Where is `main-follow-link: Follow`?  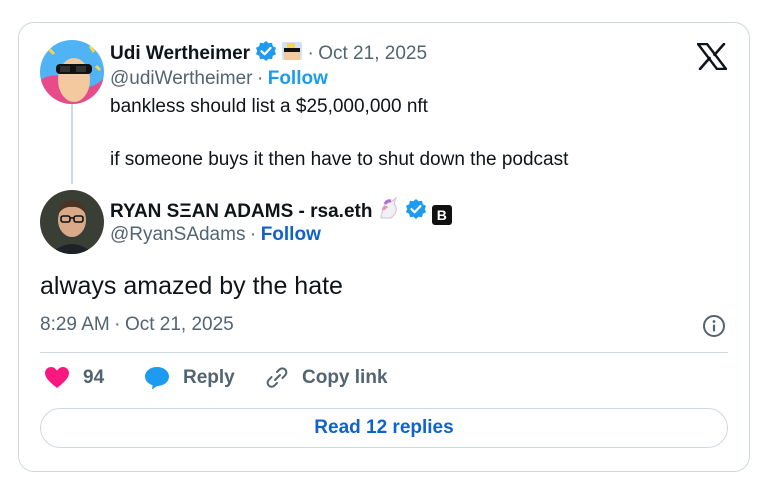 main-follow-link: Follow is located at coordinates (291, 234).